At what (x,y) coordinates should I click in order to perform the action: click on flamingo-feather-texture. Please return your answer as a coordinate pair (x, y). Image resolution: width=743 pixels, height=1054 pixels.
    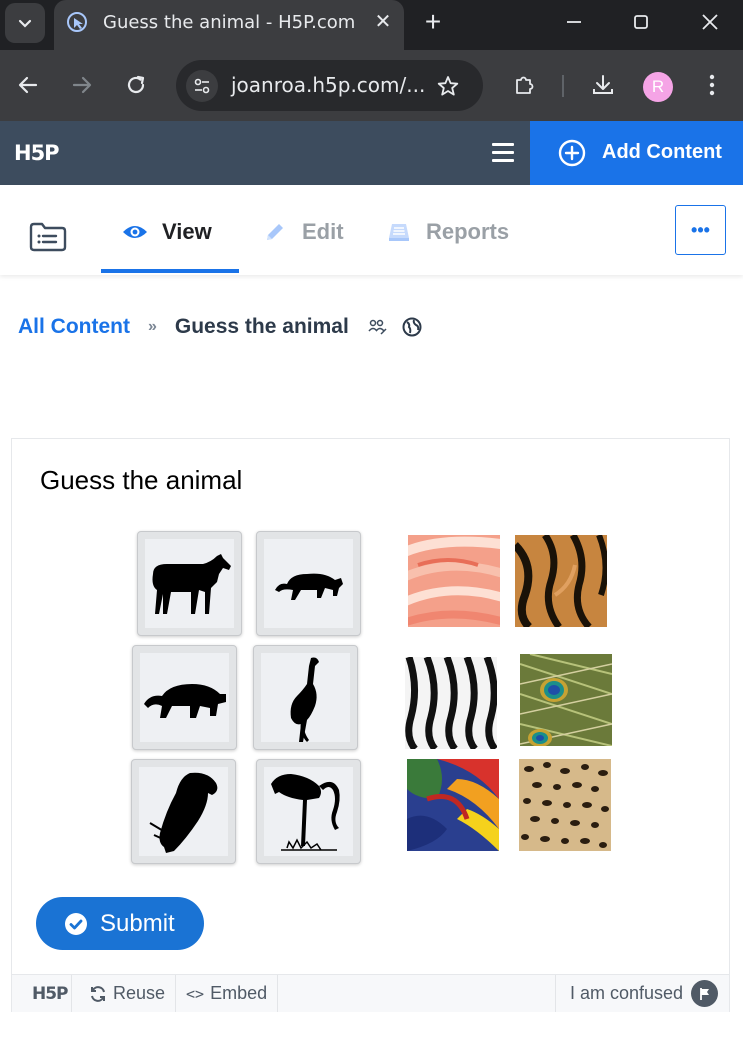
    Looking at the image, I should click on (454, 581).